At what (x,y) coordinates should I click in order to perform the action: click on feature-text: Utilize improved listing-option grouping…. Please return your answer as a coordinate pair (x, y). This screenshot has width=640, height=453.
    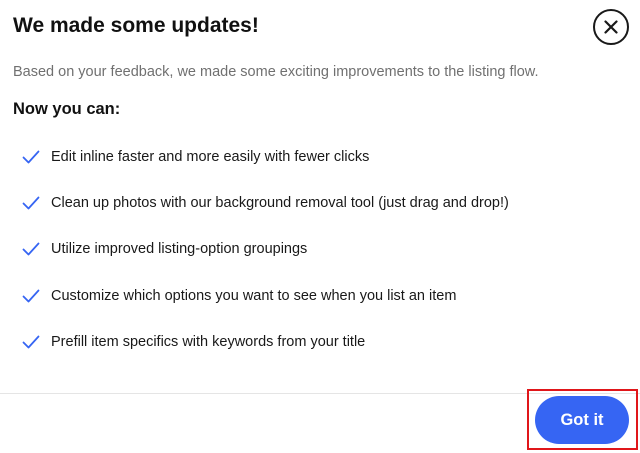
    Looking at the image, I should click on (179, 249).